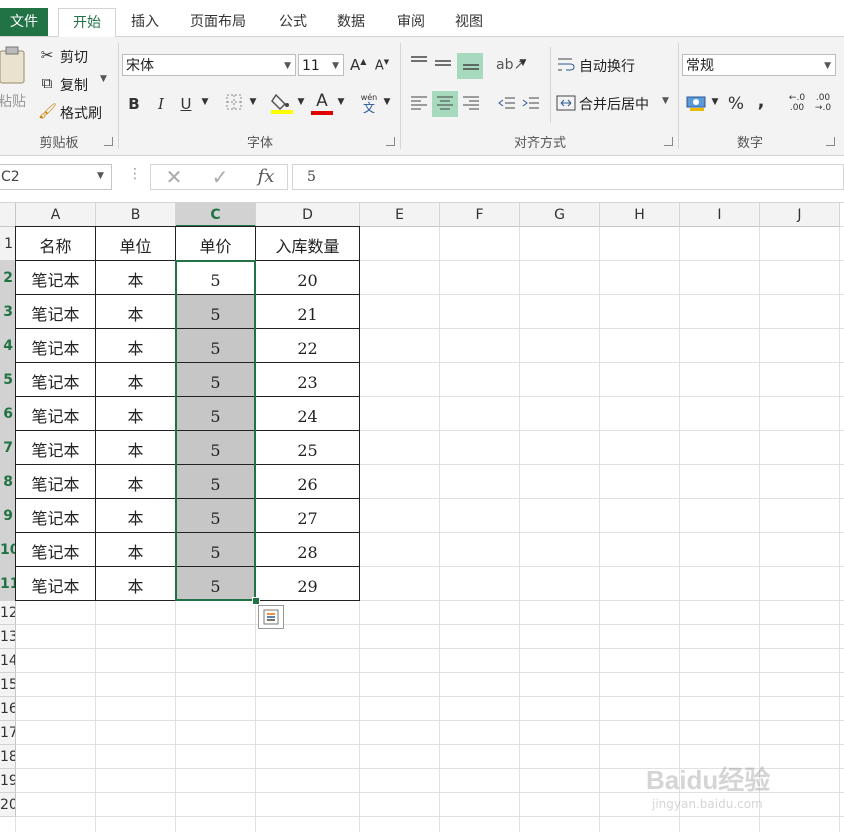 This screenshot has height=832, width=844. I want to click on align-left-button, so click(419, 104).